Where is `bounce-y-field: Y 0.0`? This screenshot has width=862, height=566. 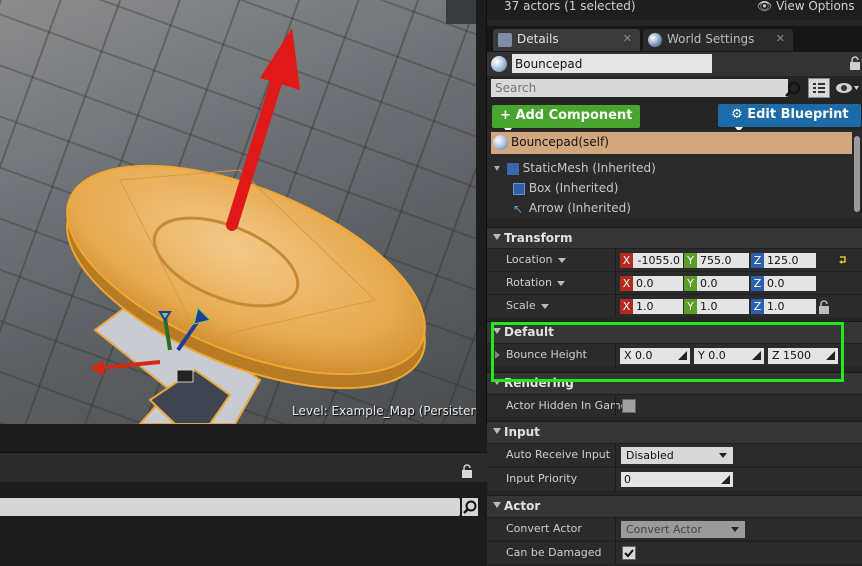 bounce-y-field: Y 0.0 is located at coordinates (729, 356).